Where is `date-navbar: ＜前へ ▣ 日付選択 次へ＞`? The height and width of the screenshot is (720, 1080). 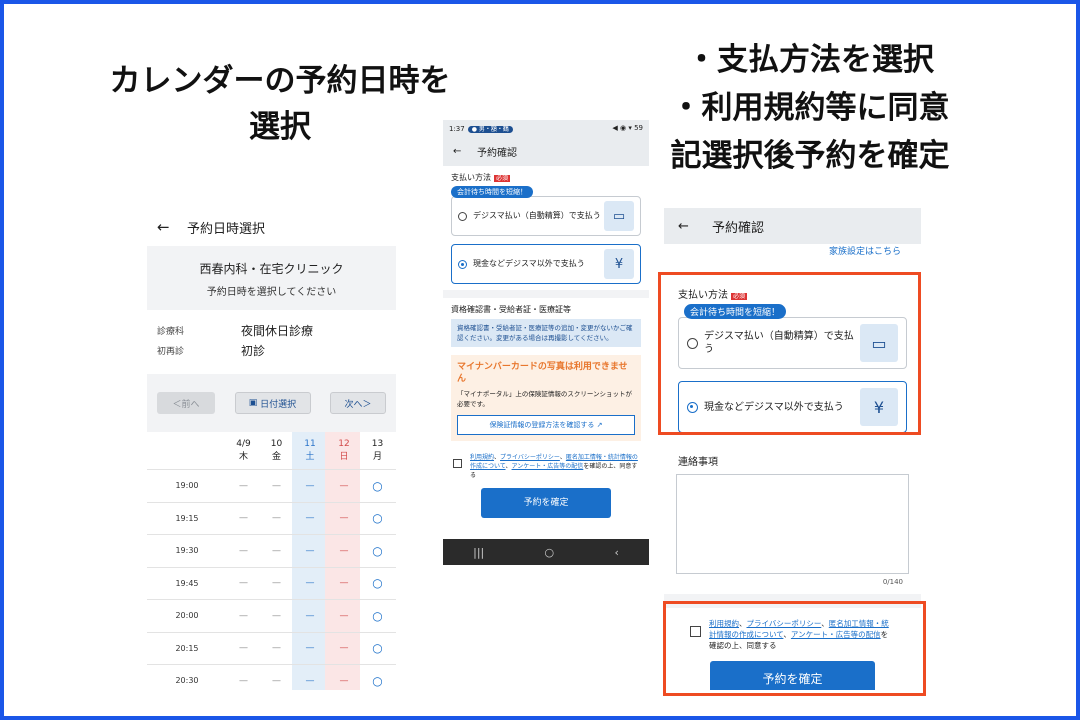 date-navbar: ＜前へ ▣ 日付選択 次へ＞ is located at coordinates (271, 403).